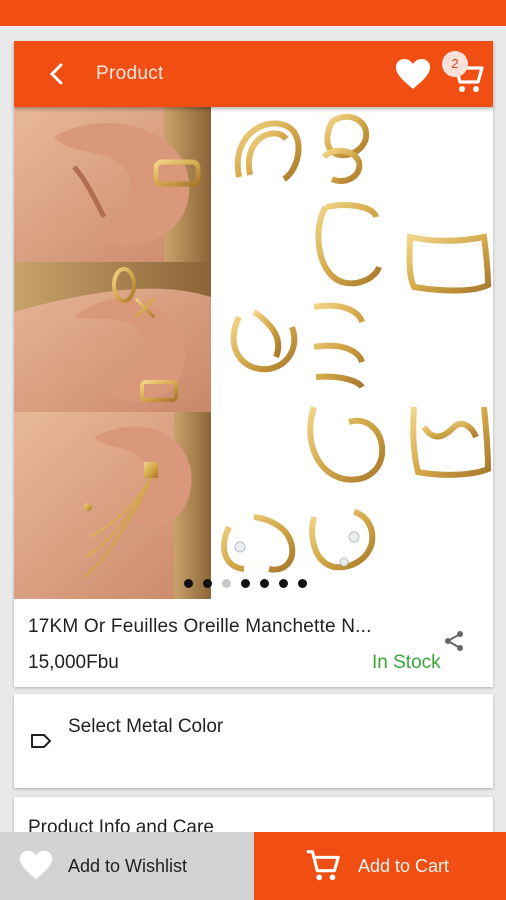 Image resolution: width=506 pixels, height=900 pixels. Describe the element at coordinates (253, 13) in the screenshot. I see `status-bar` at that location.